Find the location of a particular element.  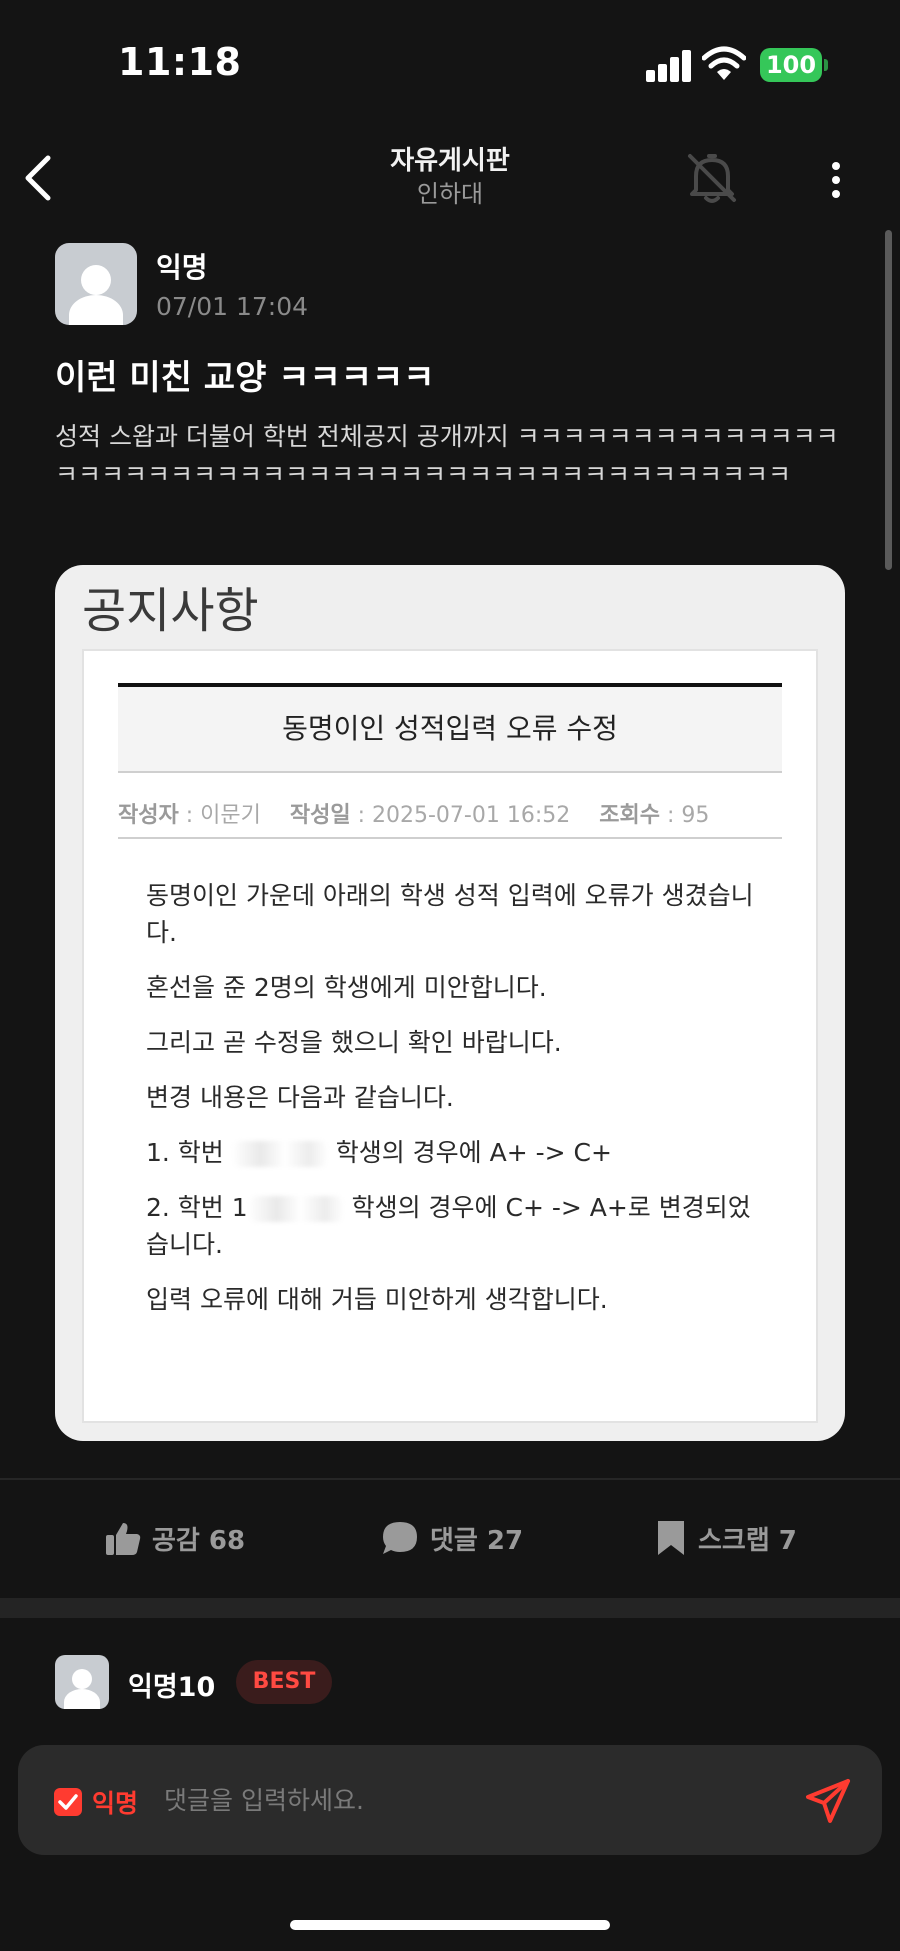

notice-views: : 95 is located at coordinates (684, 815).